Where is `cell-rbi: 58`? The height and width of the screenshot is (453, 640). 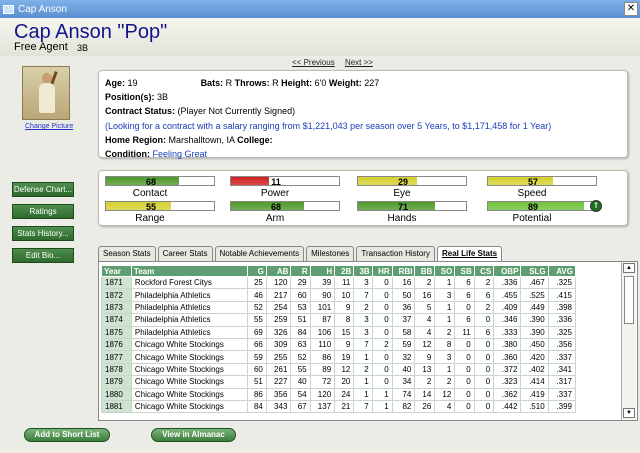
cell-rbi: 58 is located at coordinates (403, 332).